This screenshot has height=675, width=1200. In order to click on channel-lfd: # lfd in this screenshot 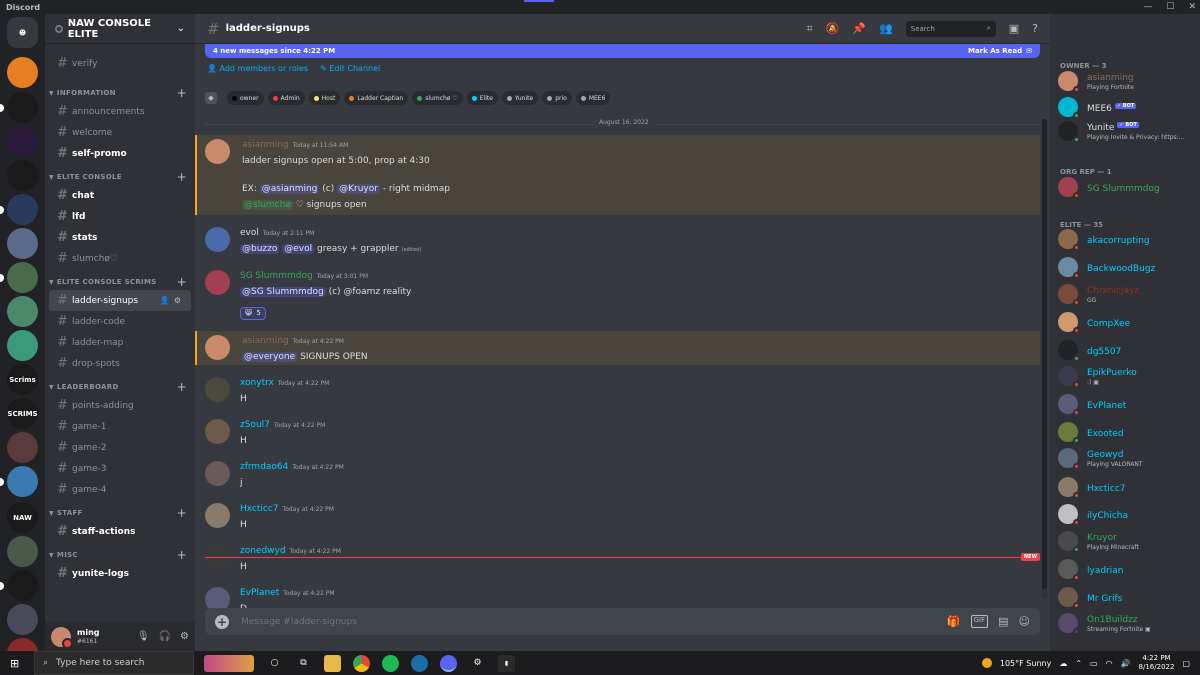, I will do `click(120, 216)`.